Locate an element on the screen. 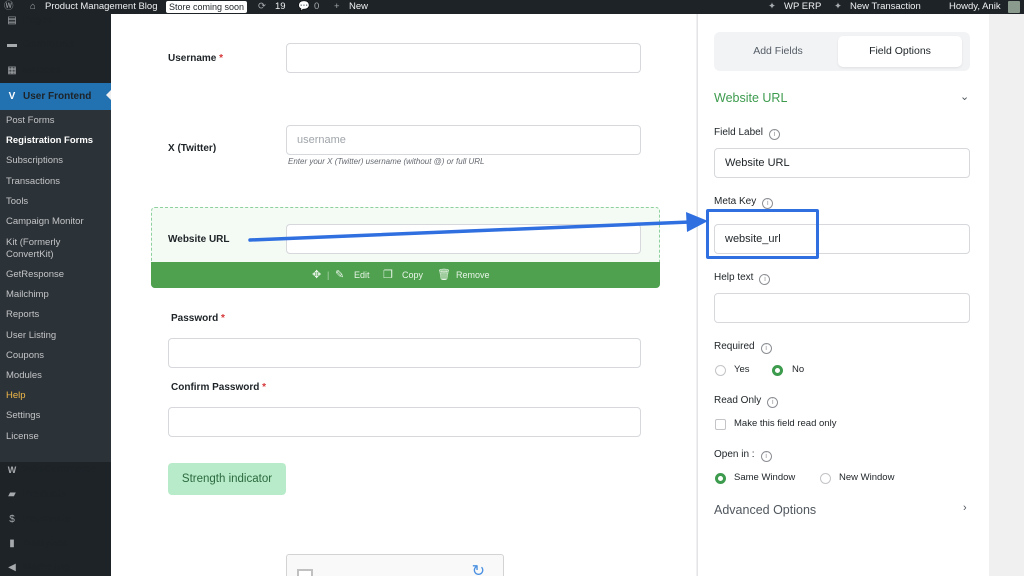 This screenshot has height=576, width=1024. open-same-window-radio is located at coordinates (720, 478).